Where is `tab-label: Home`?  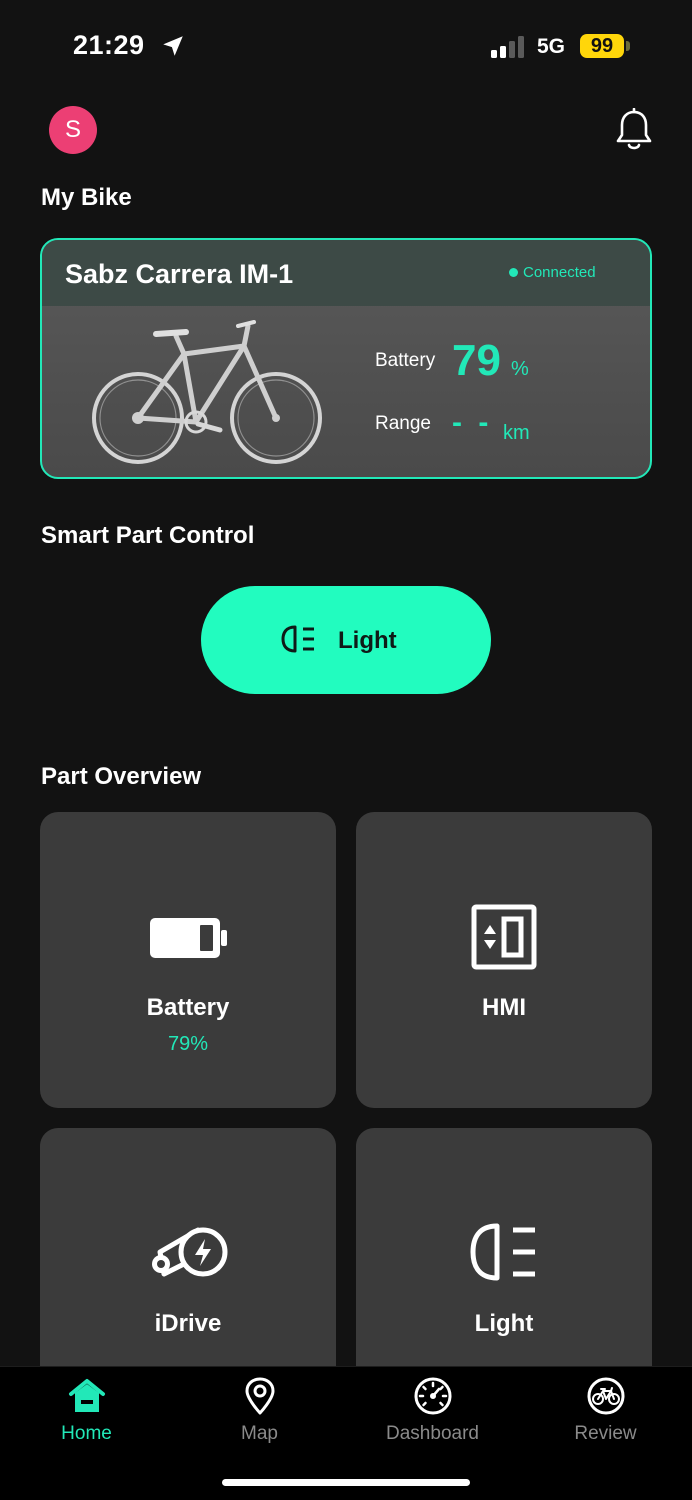 tab-label: Home is located at coordinates (86, 1433).